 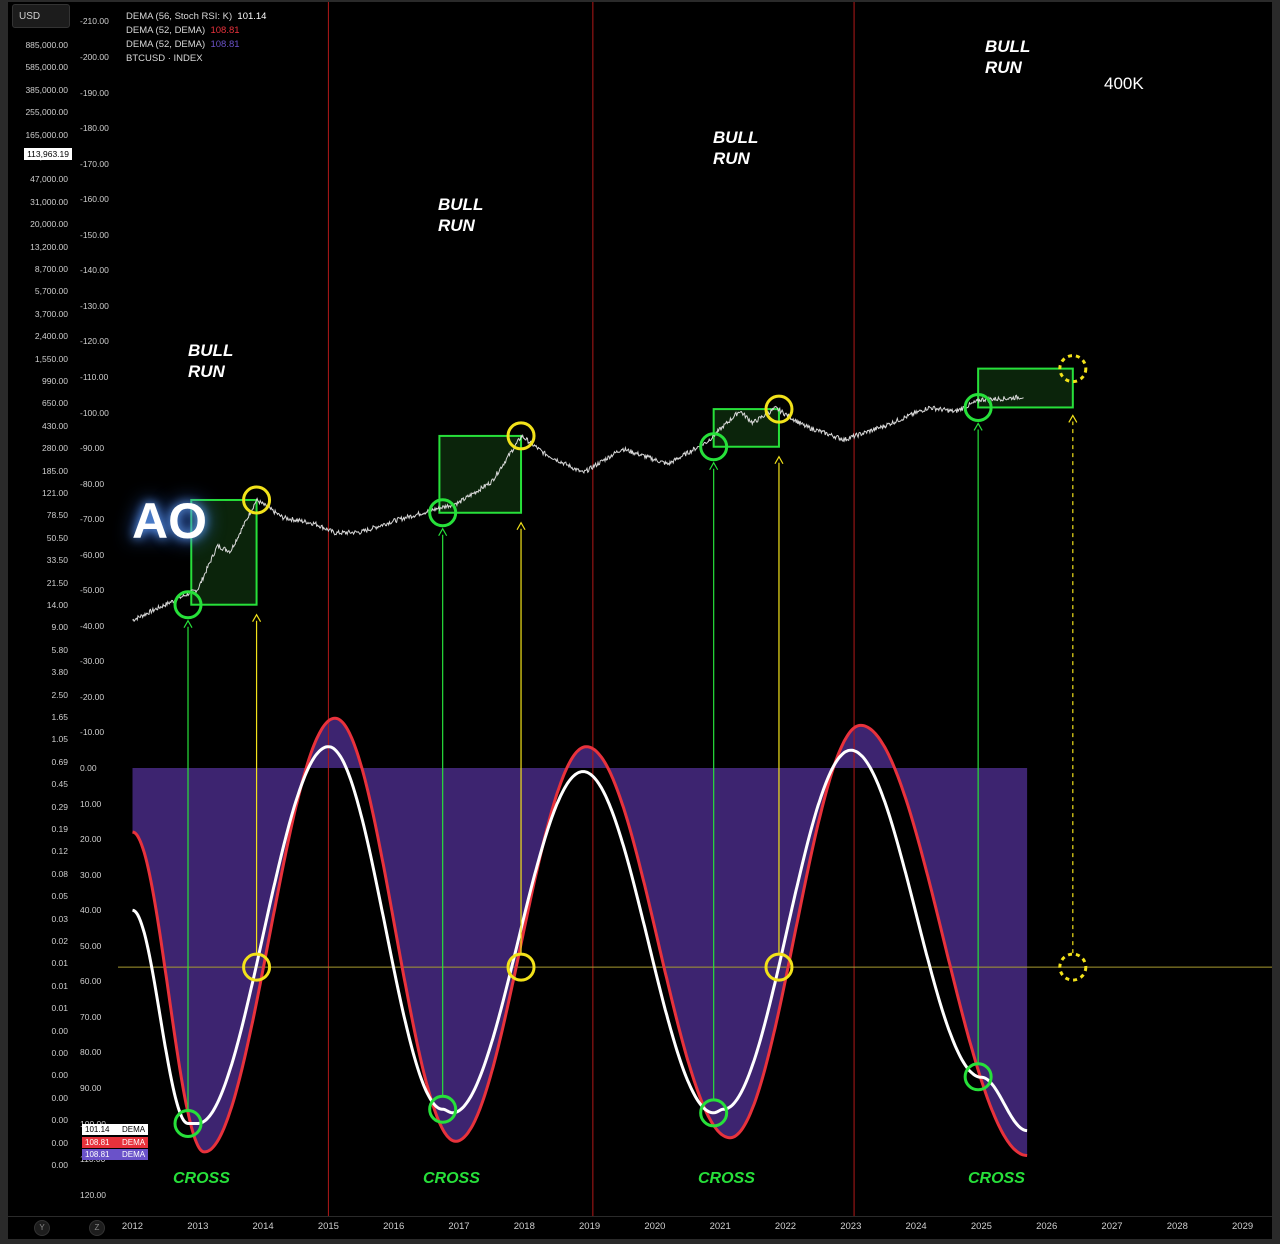 What do you see at coordinates (46, 67) in the screenshot?
I see `price-tick-label: 585,000.00` at bounding box center [46, 67].